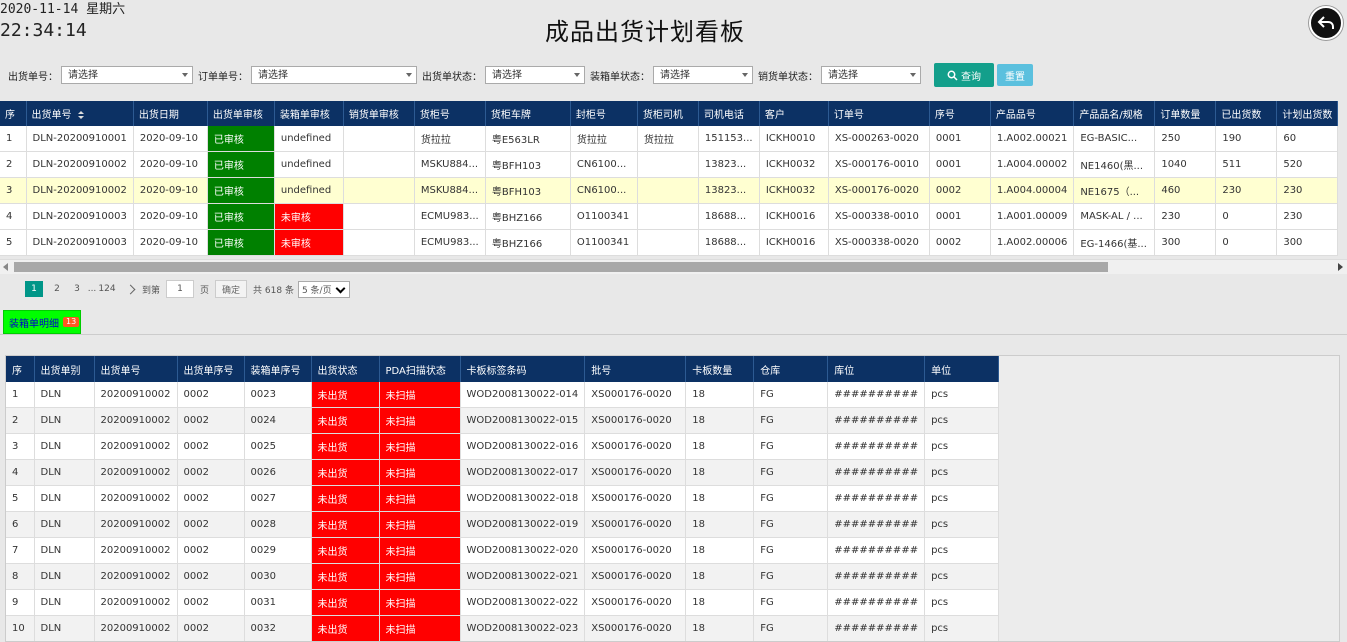  Describe the element at coordinates (278, 369) in the screenshot. I see `column-header: 装箱单序号` at that location.